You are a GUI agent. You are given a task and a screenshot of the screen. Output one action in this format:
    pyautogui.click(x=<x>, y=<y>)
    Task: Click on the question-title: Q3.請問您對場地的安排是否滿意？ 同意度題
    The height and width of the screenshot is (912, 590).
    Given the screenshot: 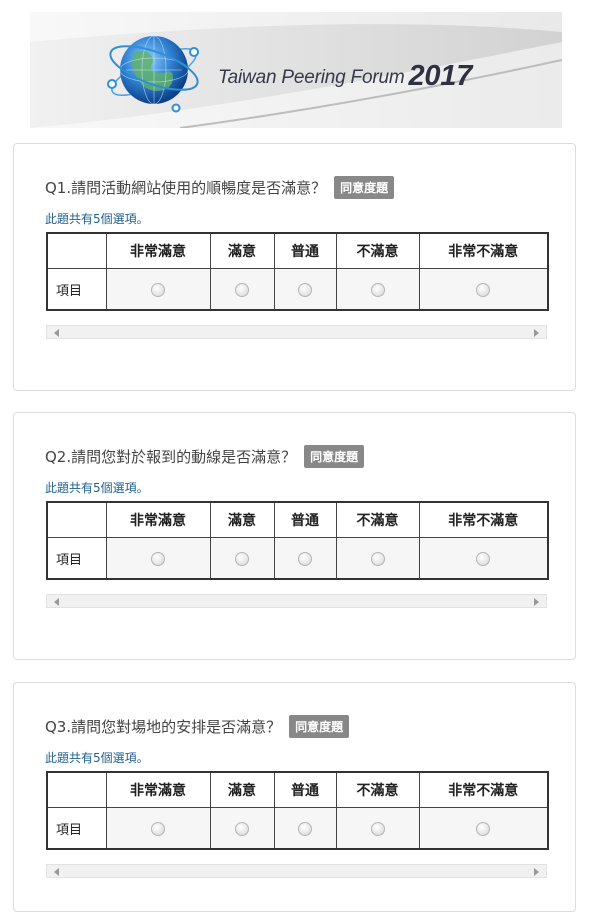 What is the action you would take?
    pyautogui.click(x=197, y=726)
    